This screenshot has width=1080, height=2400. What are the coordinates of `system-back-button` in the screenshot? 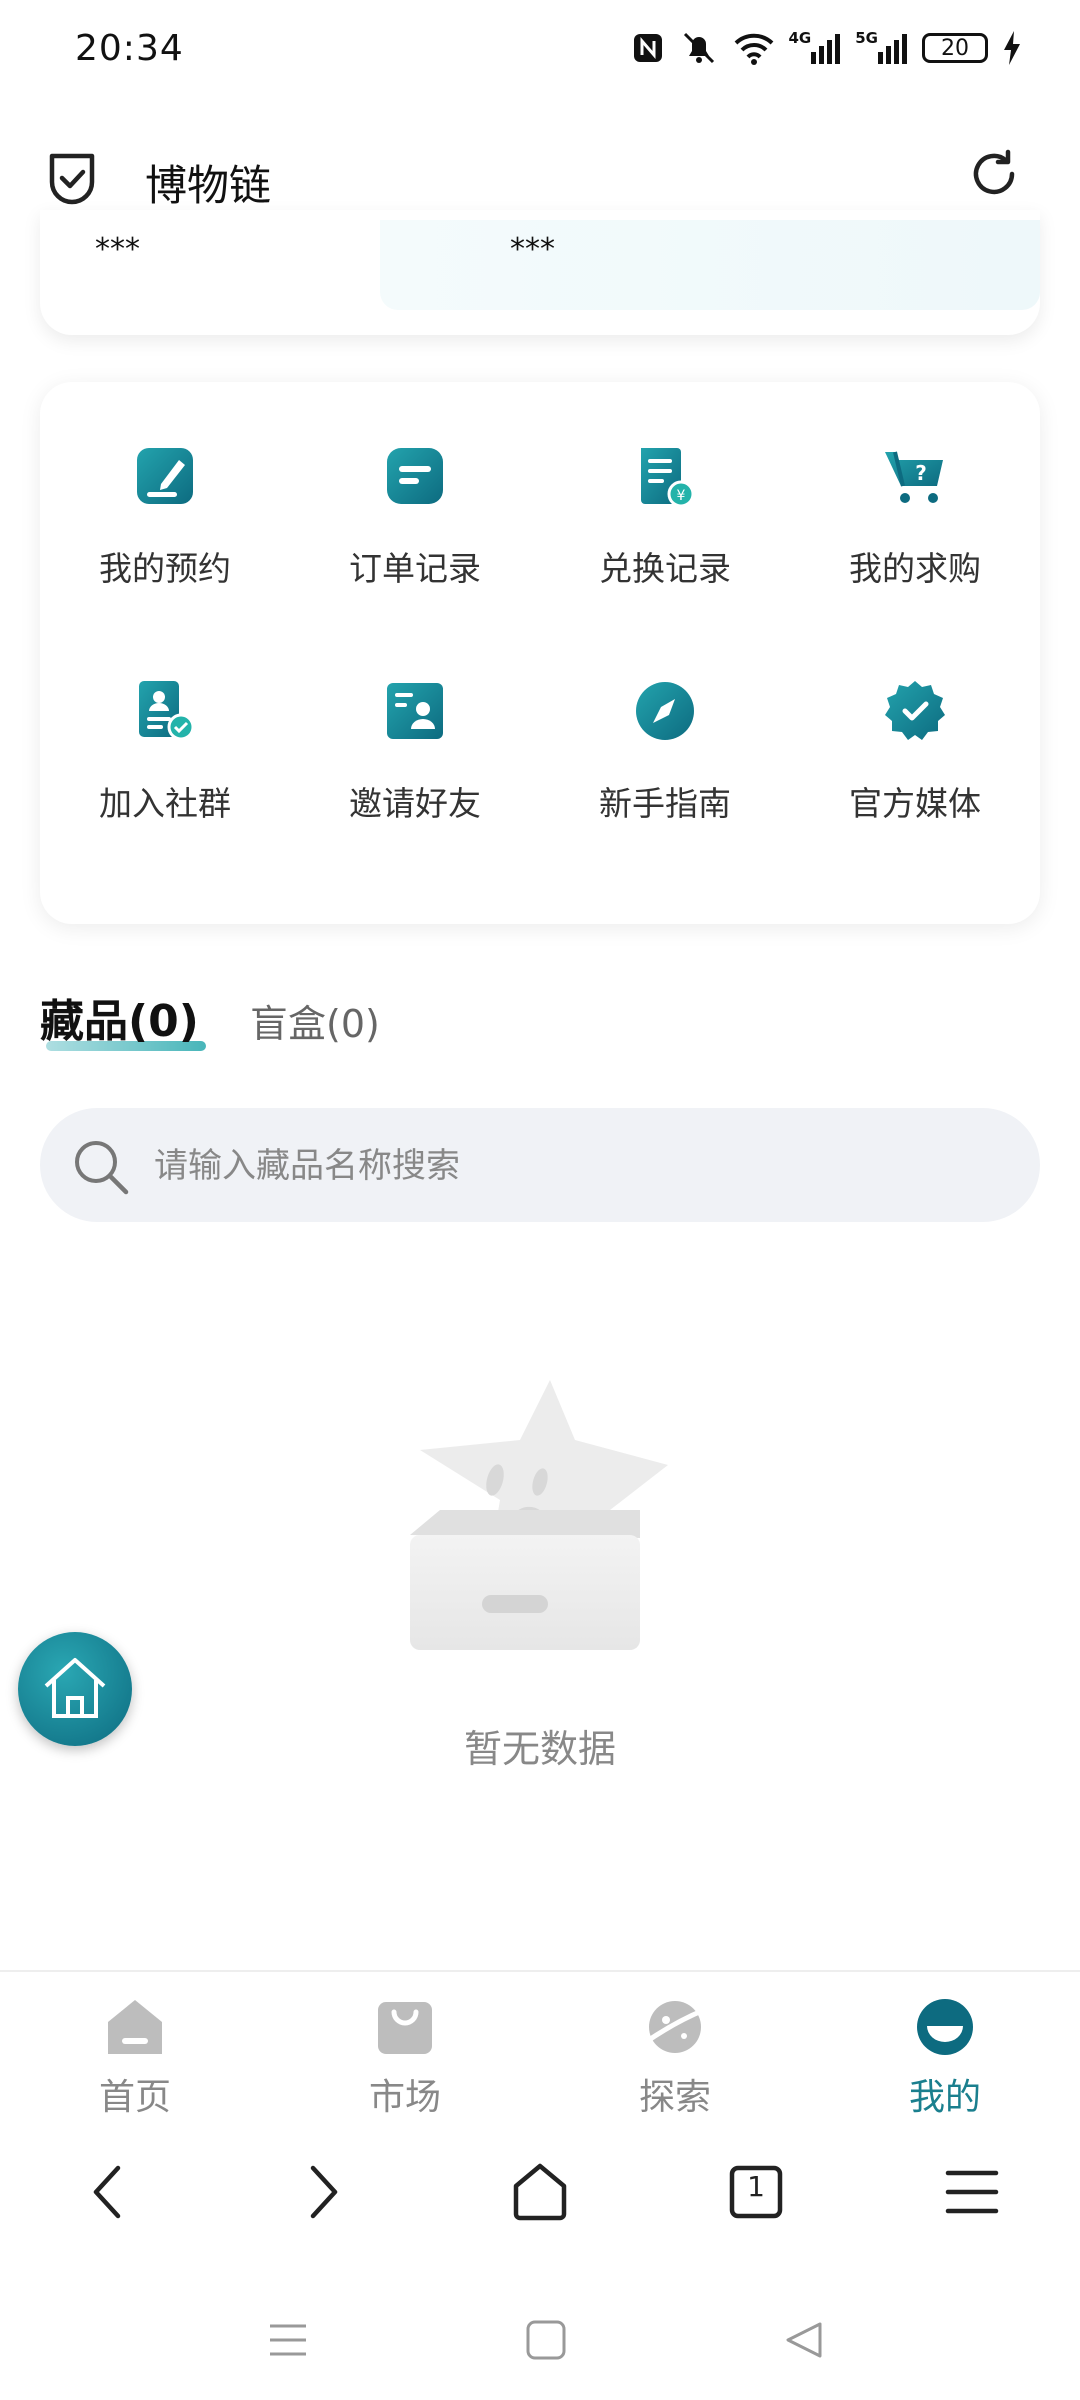 It's located at (804, 2340).